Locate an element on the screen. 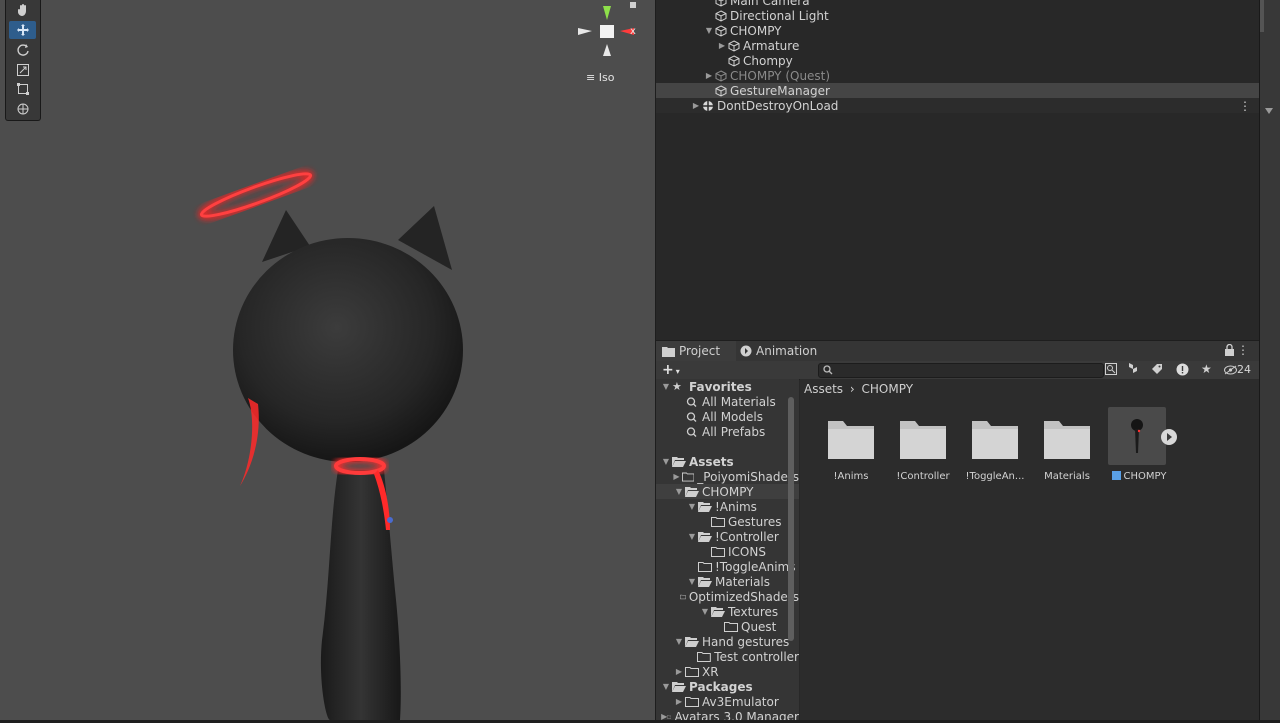 The height and width of the screenshot is (723, 1280). hierarchy-row: ▶ Armature is located at coordinates (957, 45).